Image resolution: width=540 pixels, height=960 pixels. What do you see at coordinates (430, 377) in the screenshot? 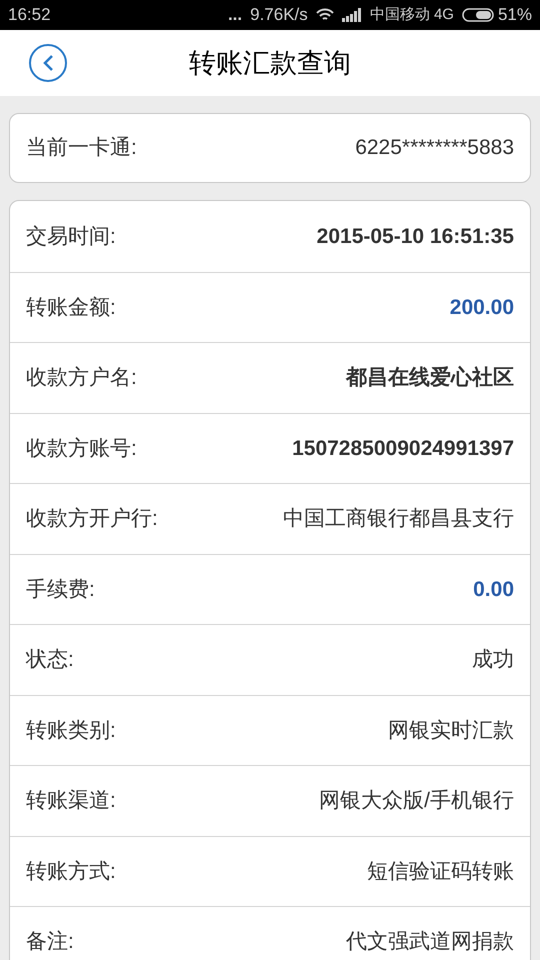
I see `detail-value: 都昌在线爱心社区` at bounding box center [430, 377].